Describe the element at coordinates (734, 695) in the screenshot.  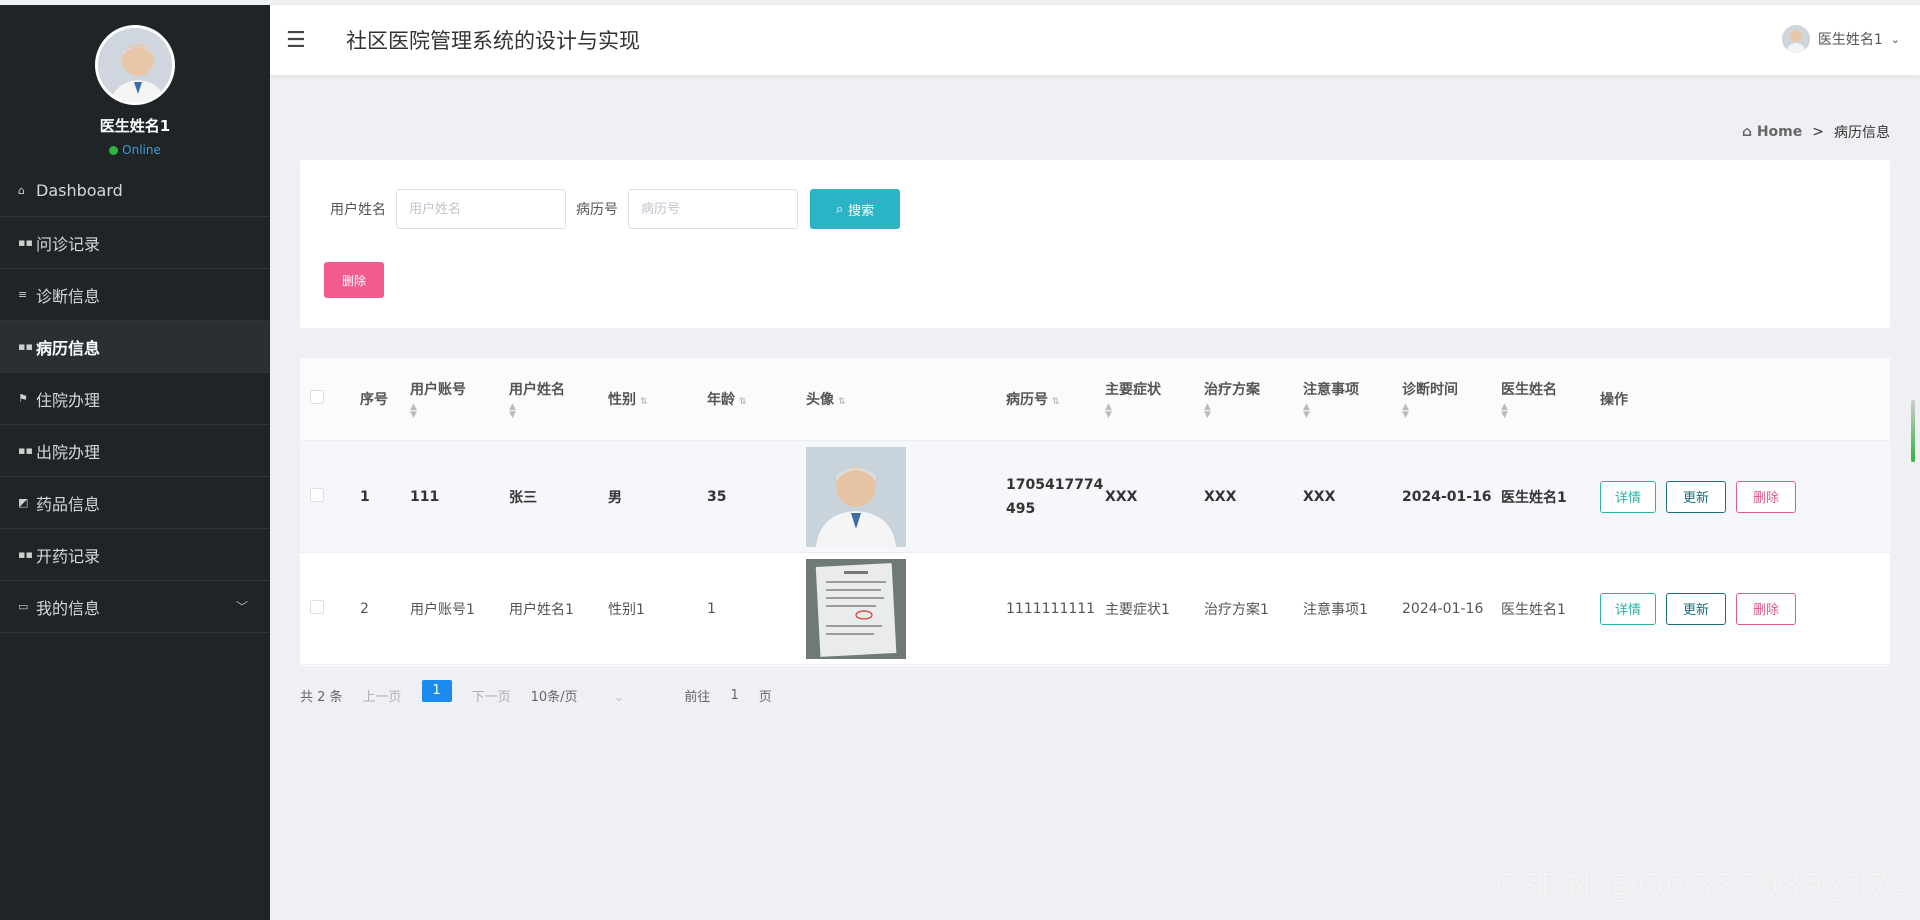
I see `goto-page-input: 1` at that location.